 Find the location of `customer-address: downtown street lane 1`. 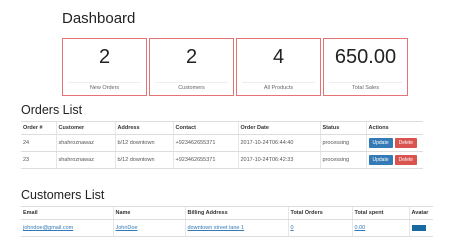

customer-address: downtown street lane 1 is located at coordinates (236, 228).